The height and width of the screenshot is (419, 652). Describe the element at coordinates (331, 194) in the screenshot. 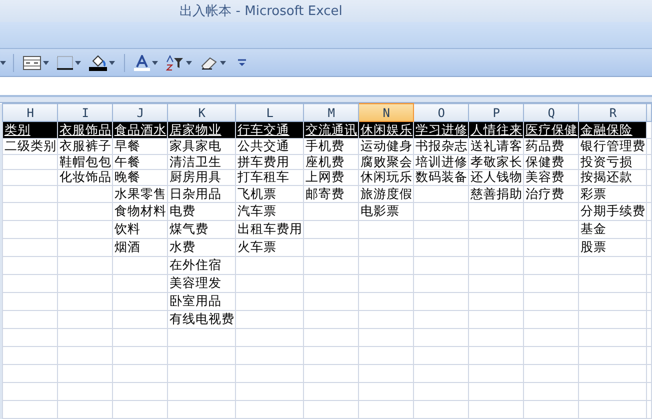

I see `table-cell: 邮寄费` at that location.